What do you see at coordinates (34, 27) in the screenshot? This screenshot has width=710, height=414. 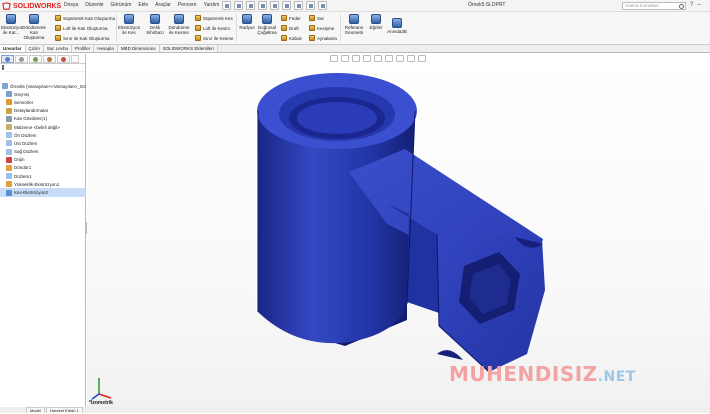 I see `revolve-boss-button: Döndürerek Katı Oluşturma` at bounding box center [34, 27].